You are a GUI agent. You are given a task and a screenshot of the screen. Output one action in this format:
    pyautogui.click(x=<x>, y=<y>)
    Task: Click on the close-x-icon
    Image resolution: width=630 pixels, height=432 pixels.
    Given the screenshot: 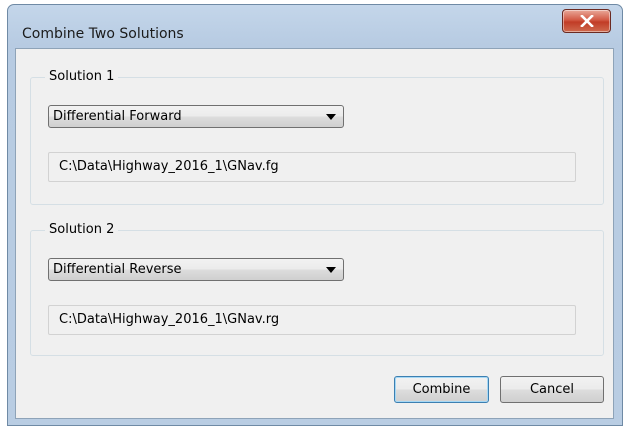 What is the action you would take?
    pyautogui.click(x=587, y=21)
    